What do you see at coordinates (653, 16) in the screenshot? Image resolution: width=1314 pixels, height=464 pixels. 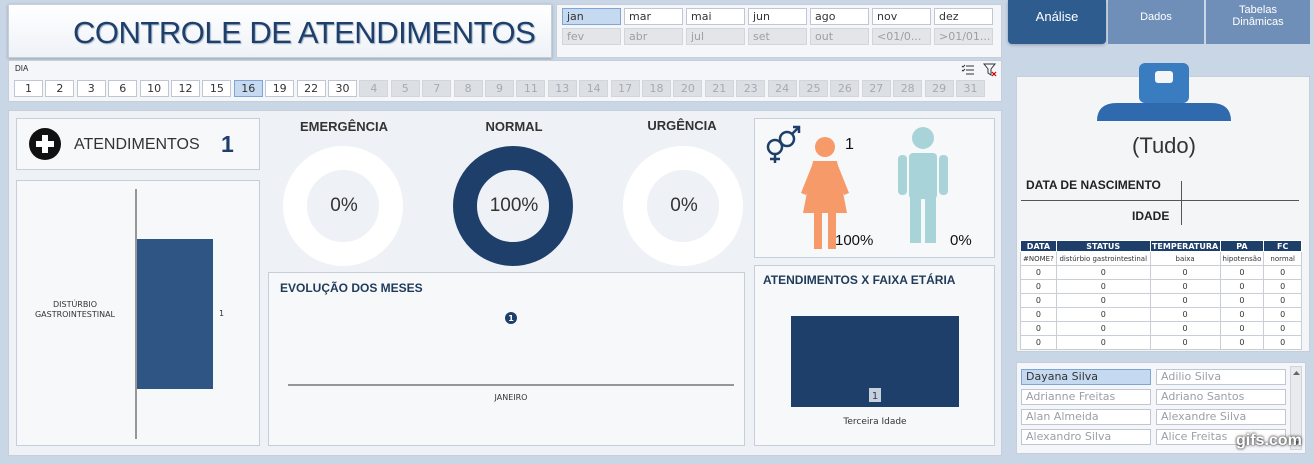 I see `month-button: mar` at bounding box center [653, 16].